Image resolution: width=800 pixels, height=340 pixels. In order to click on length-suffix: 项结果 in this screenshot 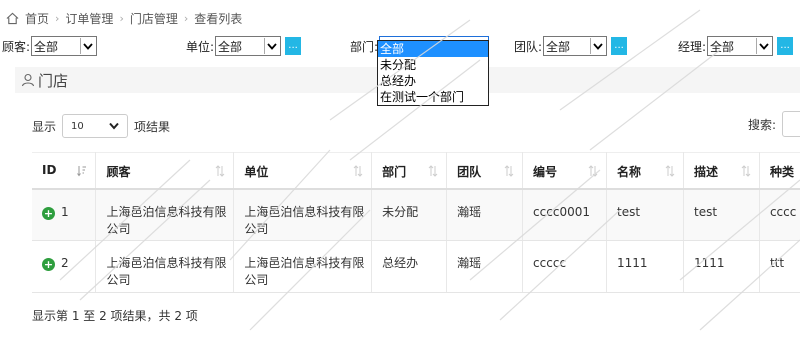, I will do `click(152, 126)`.